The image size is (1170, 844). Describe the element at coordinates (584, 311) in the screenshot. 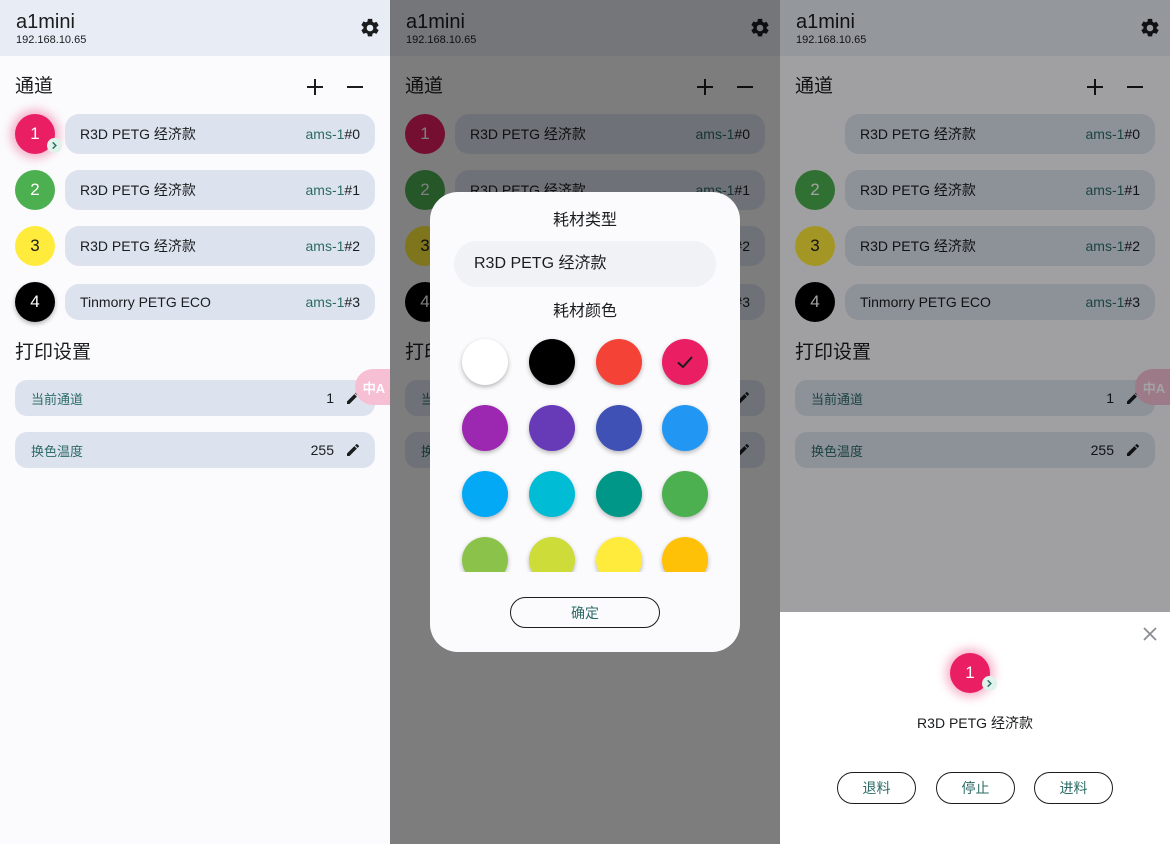

I see `filament-color-title: 耗材颜色` at that location.